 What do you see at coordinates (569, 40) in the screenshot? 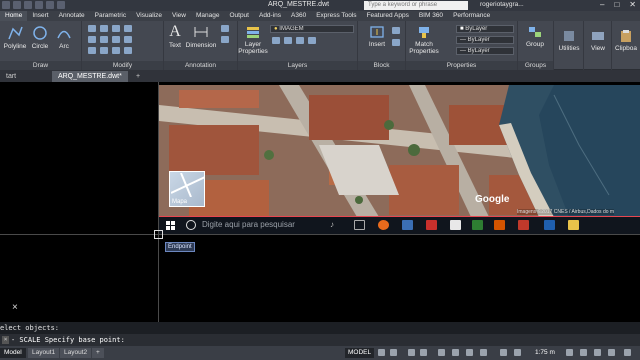
I see `utilities-button: Utilities` at bounding box center [569, 40].